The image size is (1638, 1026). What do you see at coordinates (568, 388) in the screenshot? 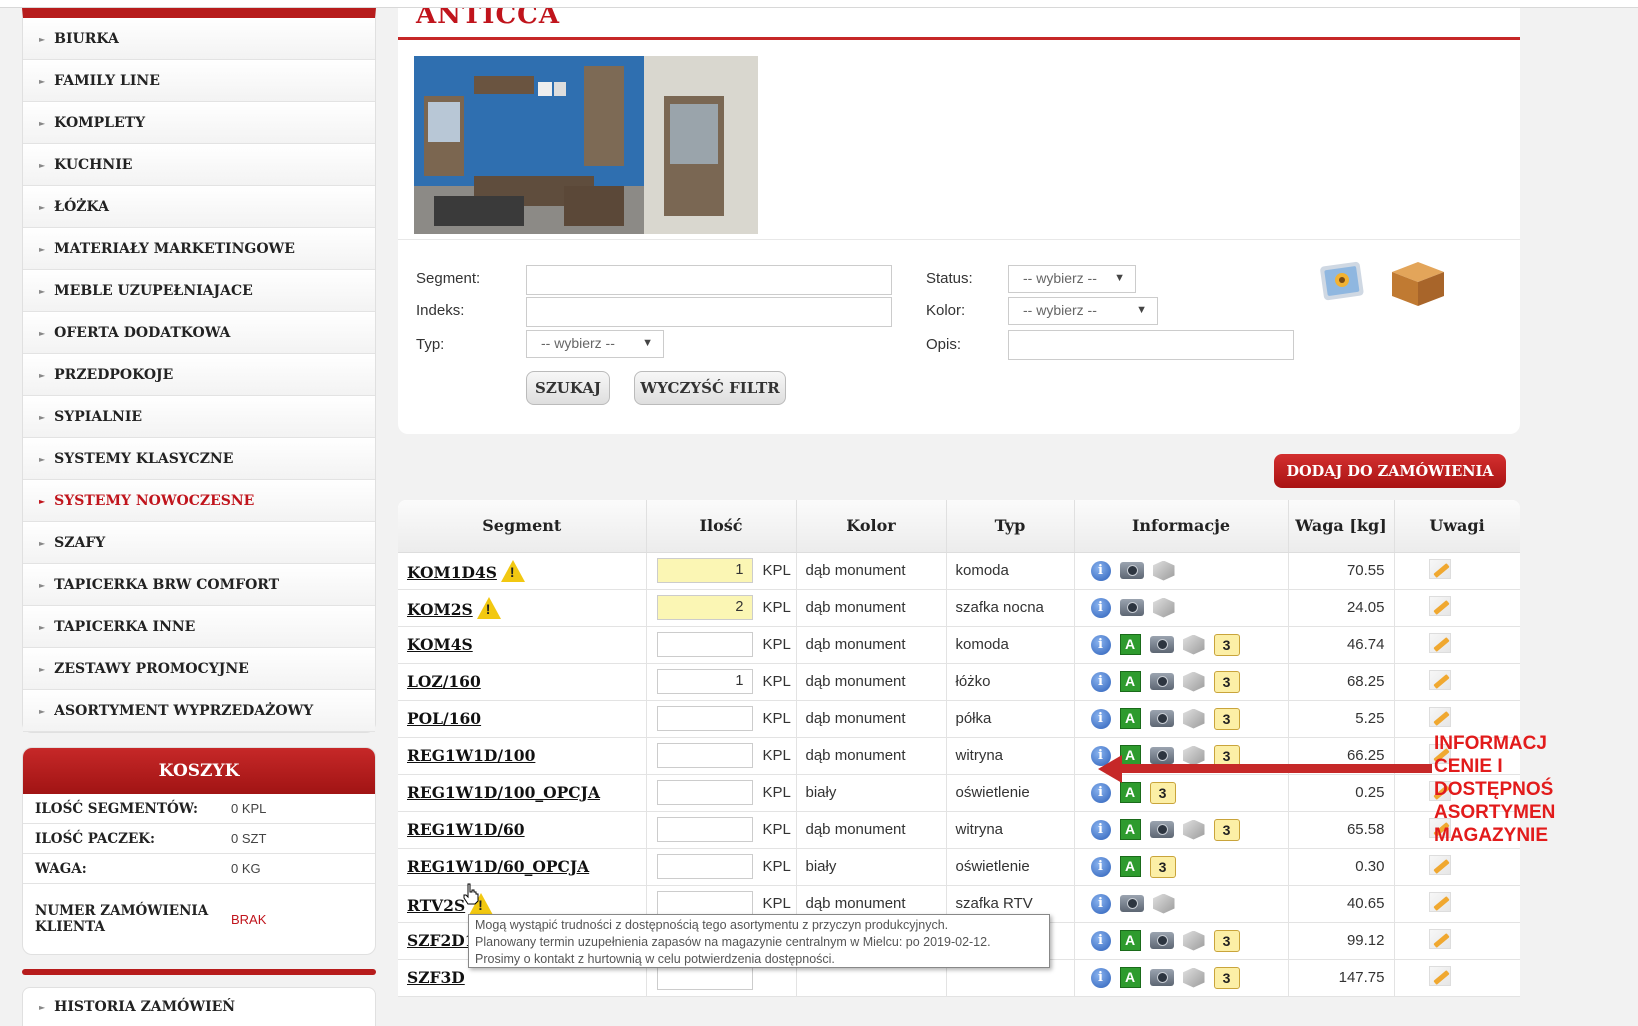
I see `search-button: SZUKAJ` at bounding box center [568, 388].